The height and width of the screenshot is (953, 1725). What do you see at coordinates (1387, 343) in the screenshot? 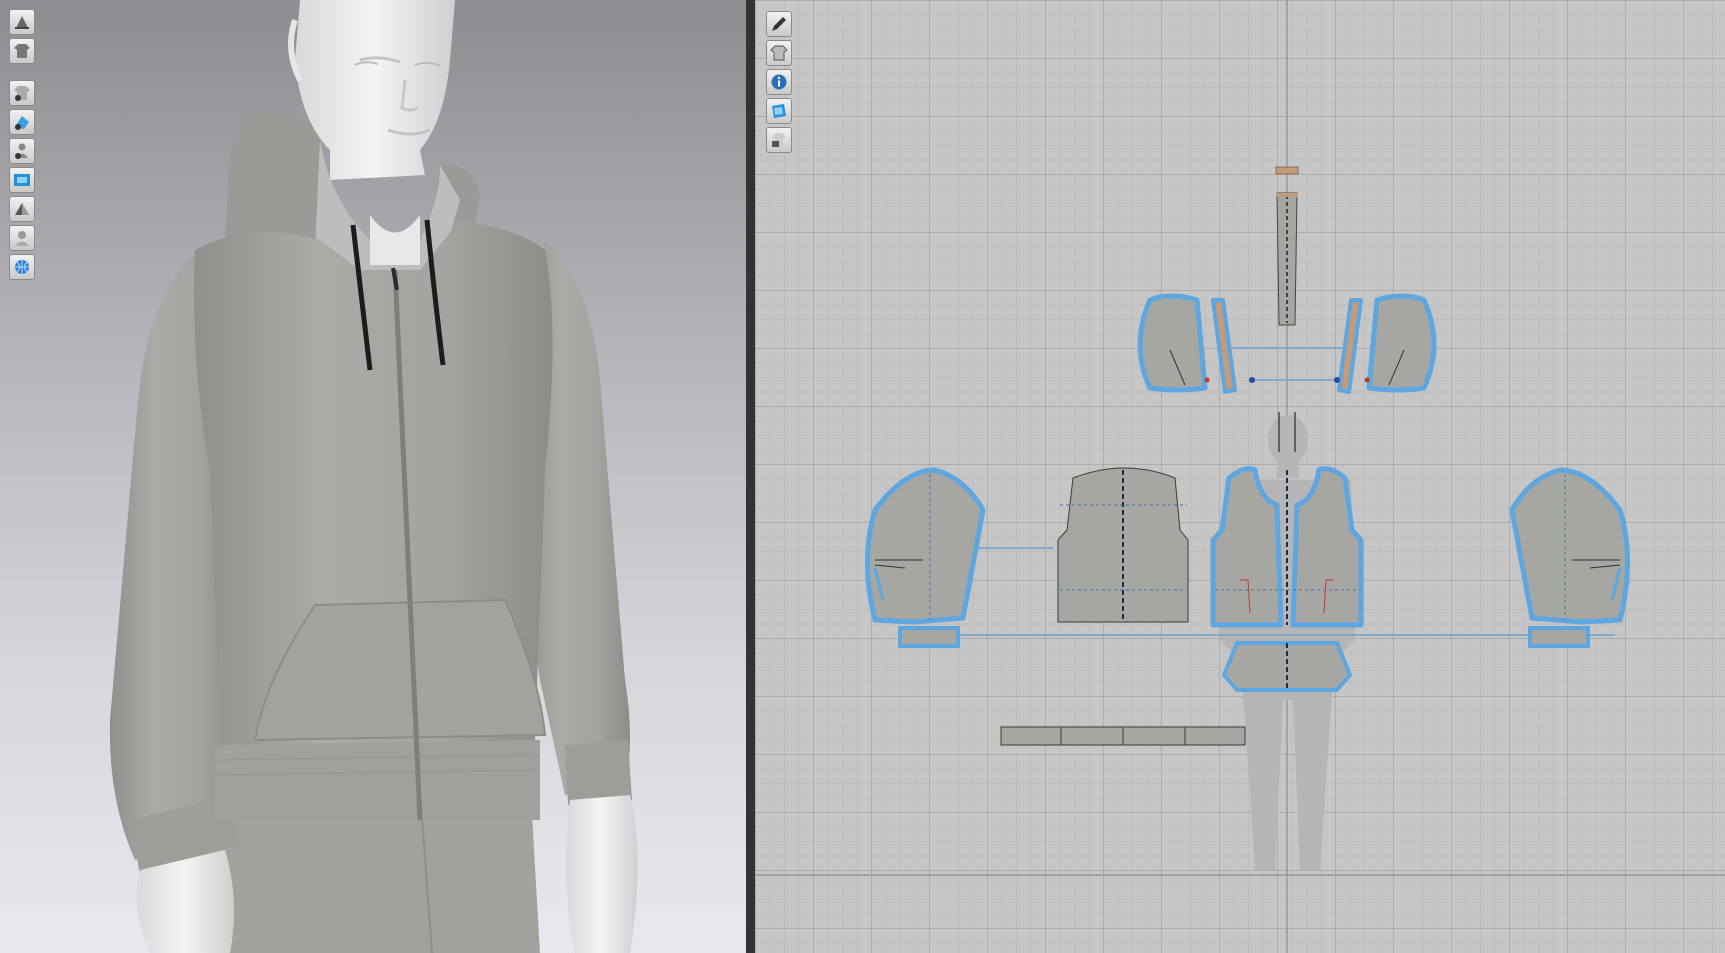
I see `pattern-hood-left` at bounding box center [1387, 343].